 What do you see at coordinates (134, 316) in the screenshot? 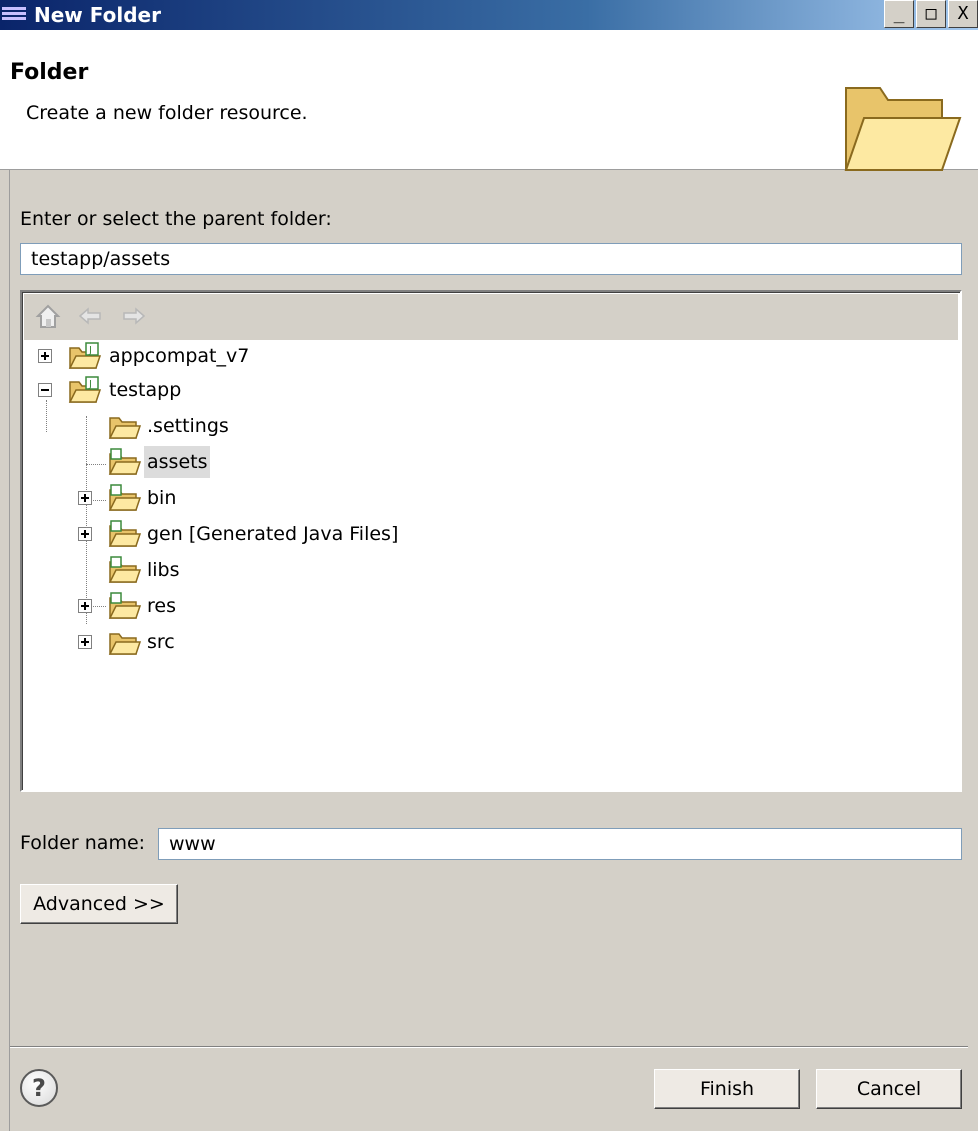
I see `forward-arrow-icon` at bounding box center [134, 316].